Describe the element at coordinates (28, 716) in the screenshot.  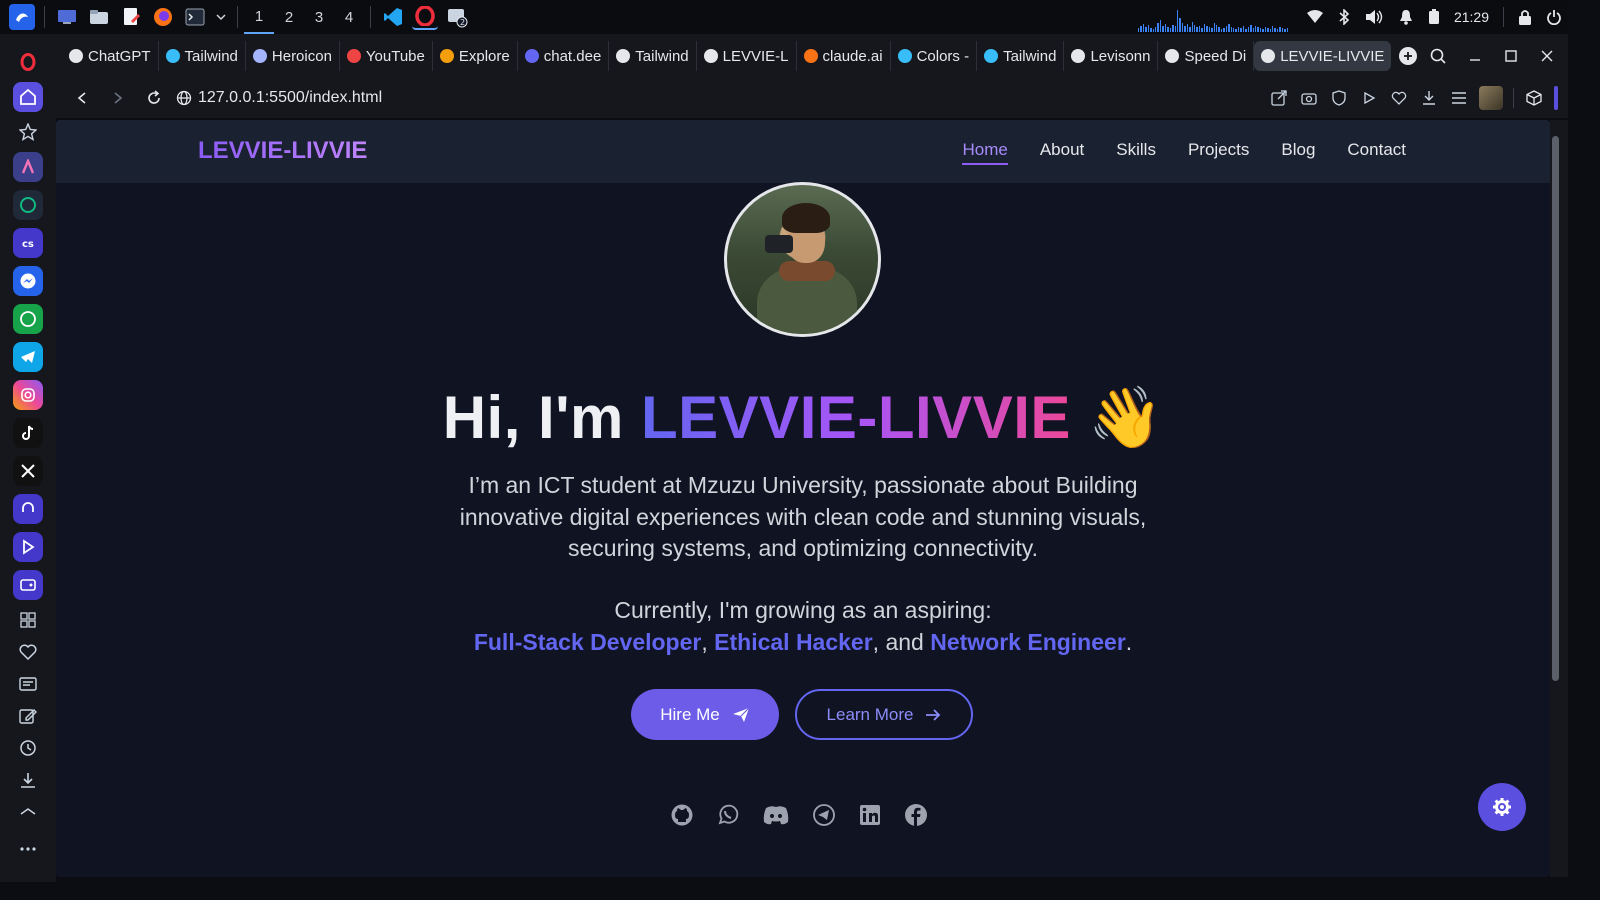
I see `edit-icon` at that location.